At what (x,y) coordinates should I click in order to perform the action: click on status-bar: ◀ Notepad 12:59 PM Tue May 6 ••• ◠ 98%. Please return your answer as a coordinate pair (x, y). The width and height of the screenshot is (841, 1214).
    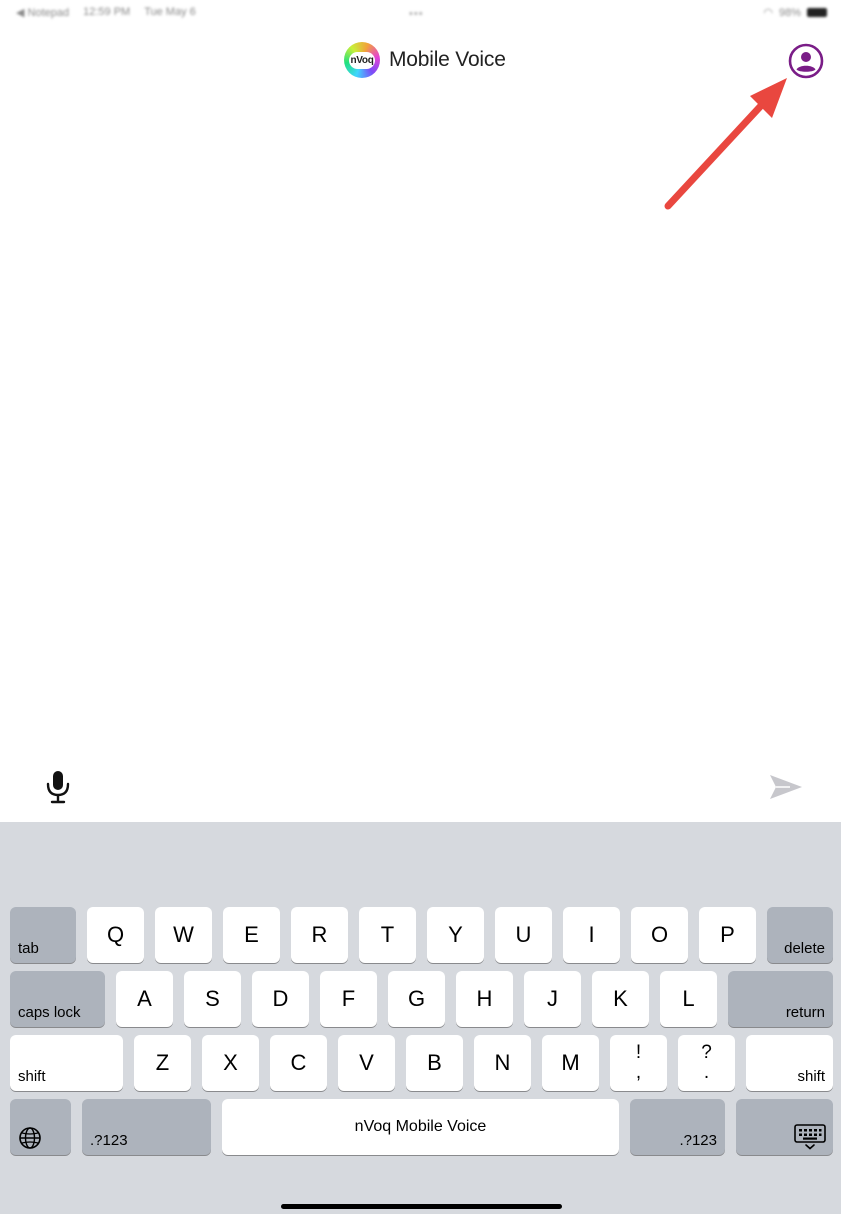
    Looking at the image, I should click on (420, 13).